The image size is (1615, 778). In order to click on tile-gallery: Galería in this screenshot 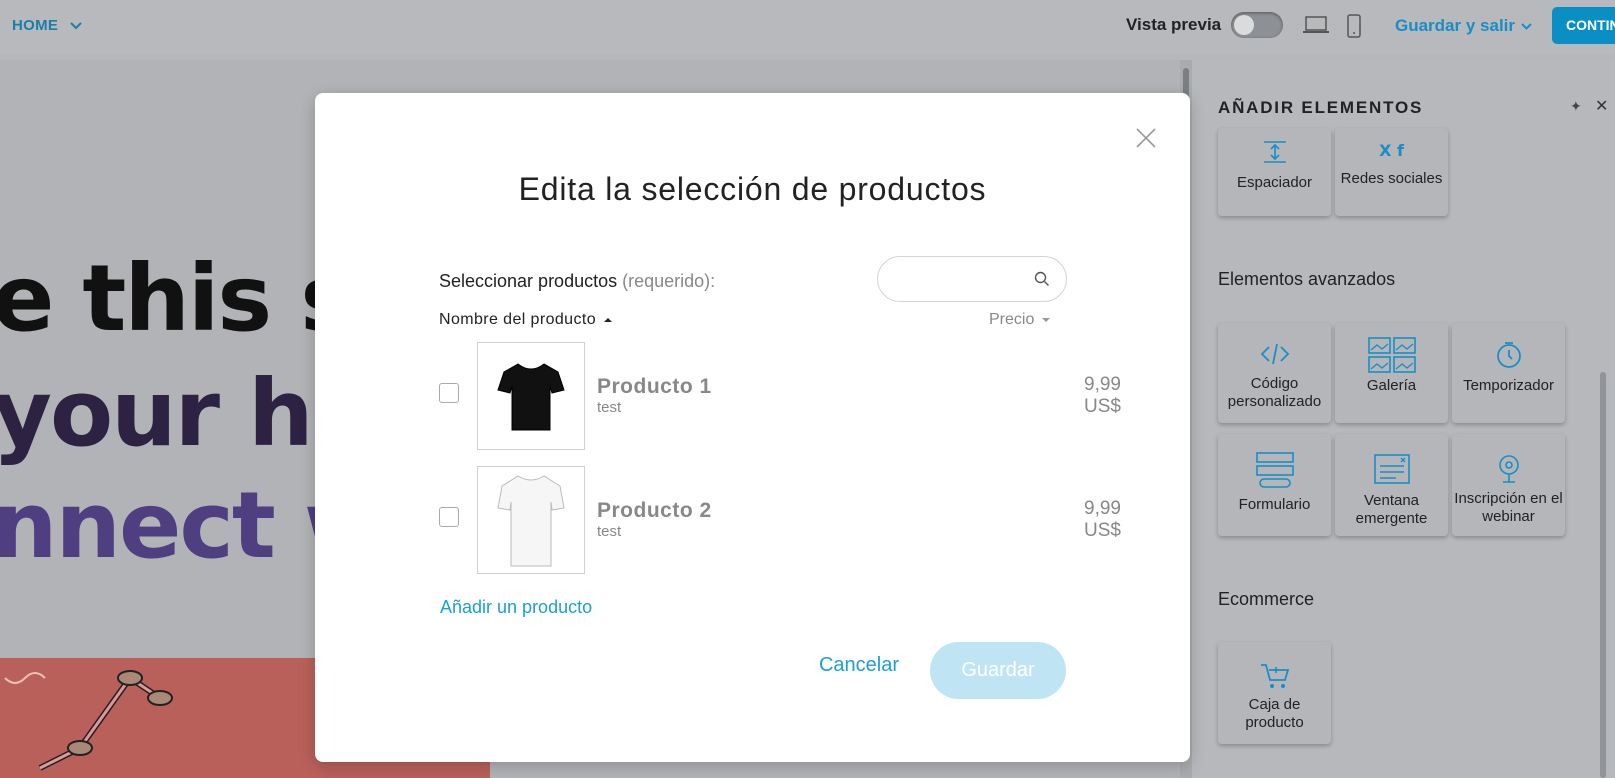, I will do `click(1391, 373)`.